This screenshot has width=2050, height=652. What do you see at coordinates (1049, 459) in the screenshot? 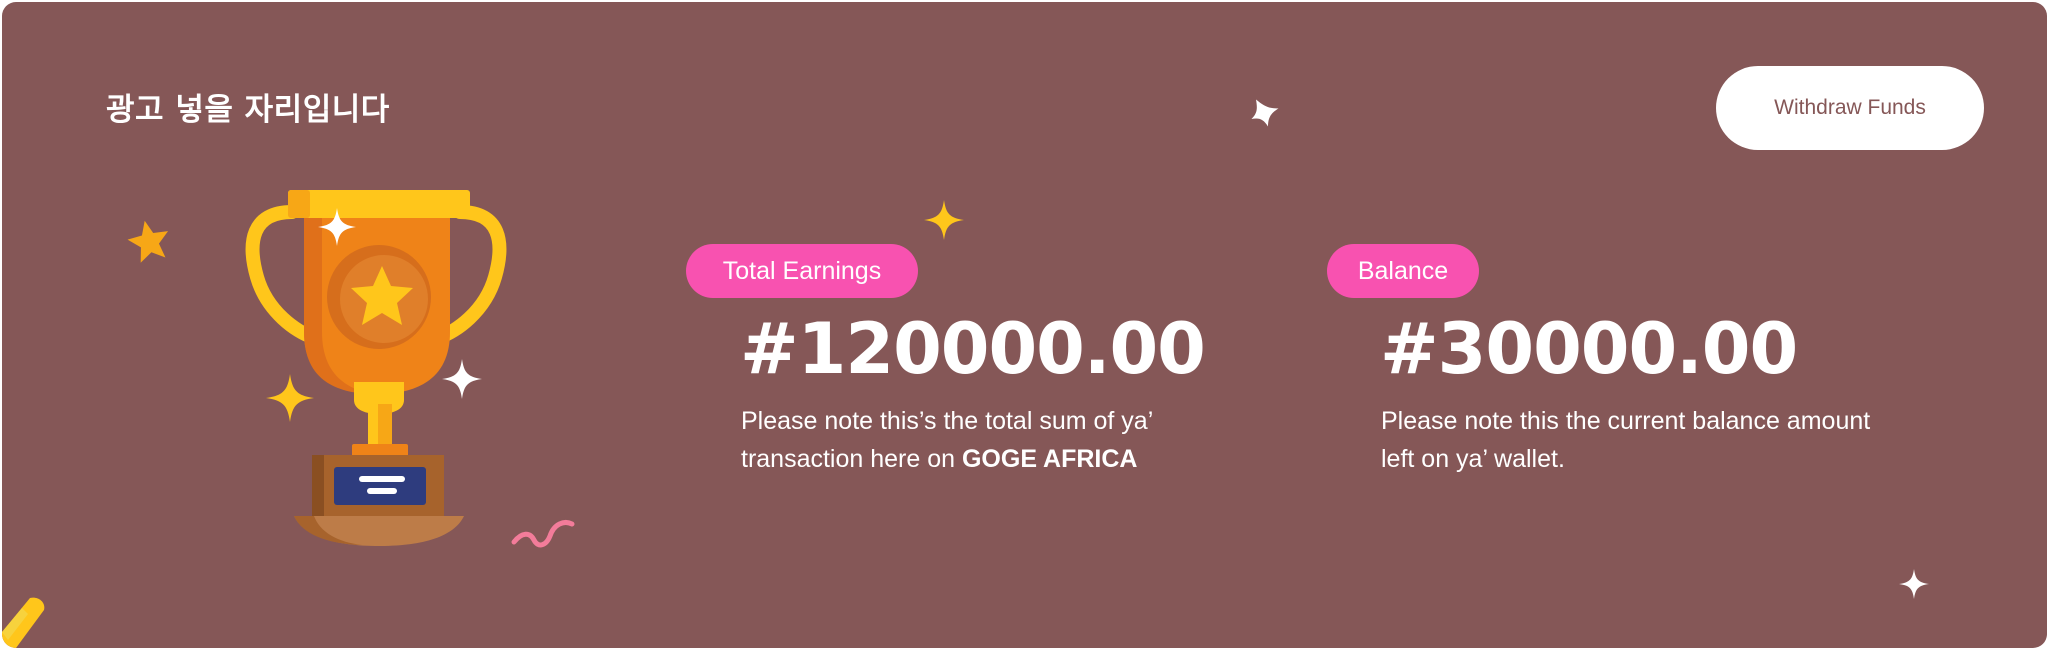
I see `brand-name: GOGE AFRICA` at bounding box center [1049, 459].